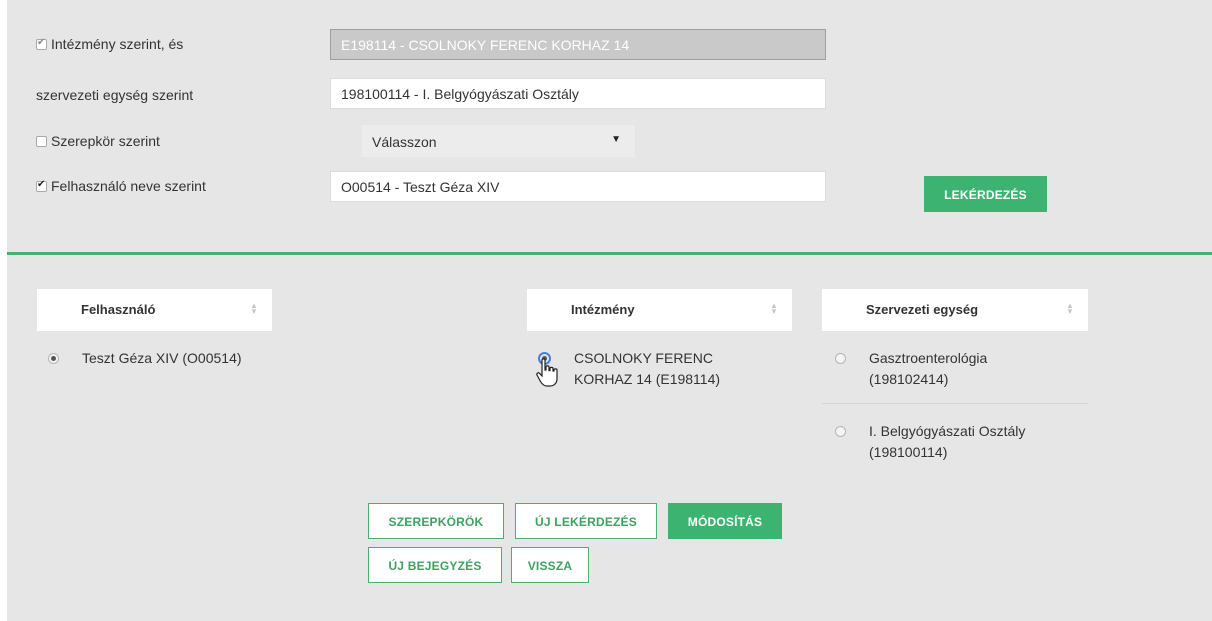 This screenshot has height=621, width=1212. I want to click on row-divider, so click(955, 403).